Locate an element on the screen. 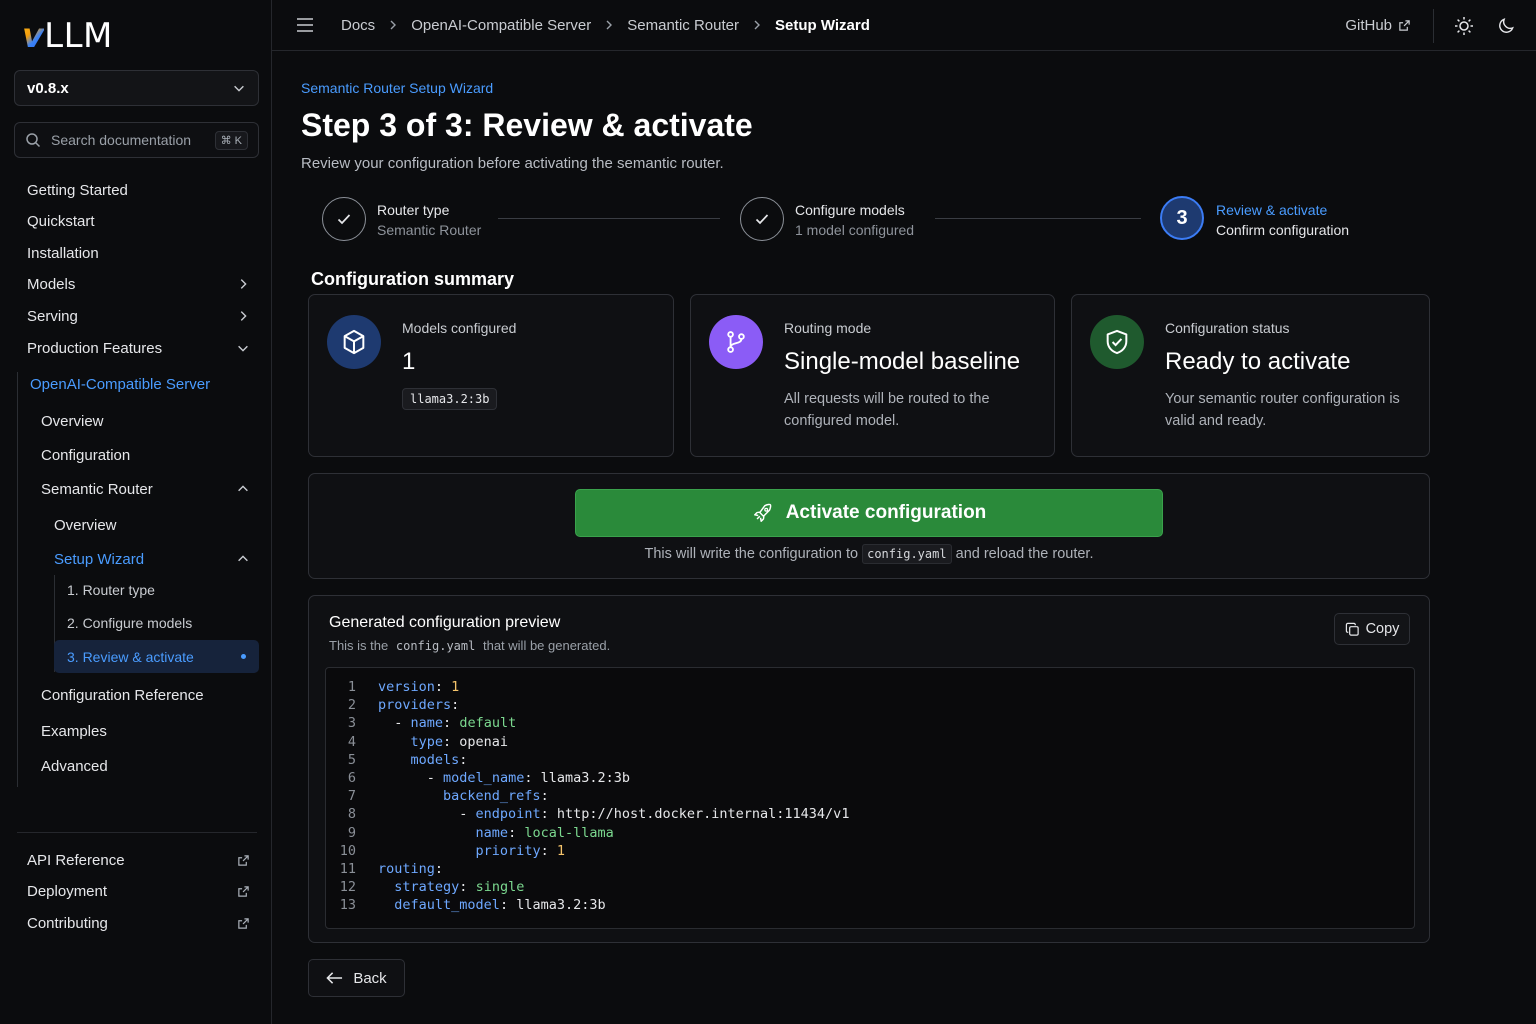 Image resolution: width=1536 pixels, height=1024 pixels. breadcrumb-semantic-router: Semantic Router is located at coordinates (683, 25).